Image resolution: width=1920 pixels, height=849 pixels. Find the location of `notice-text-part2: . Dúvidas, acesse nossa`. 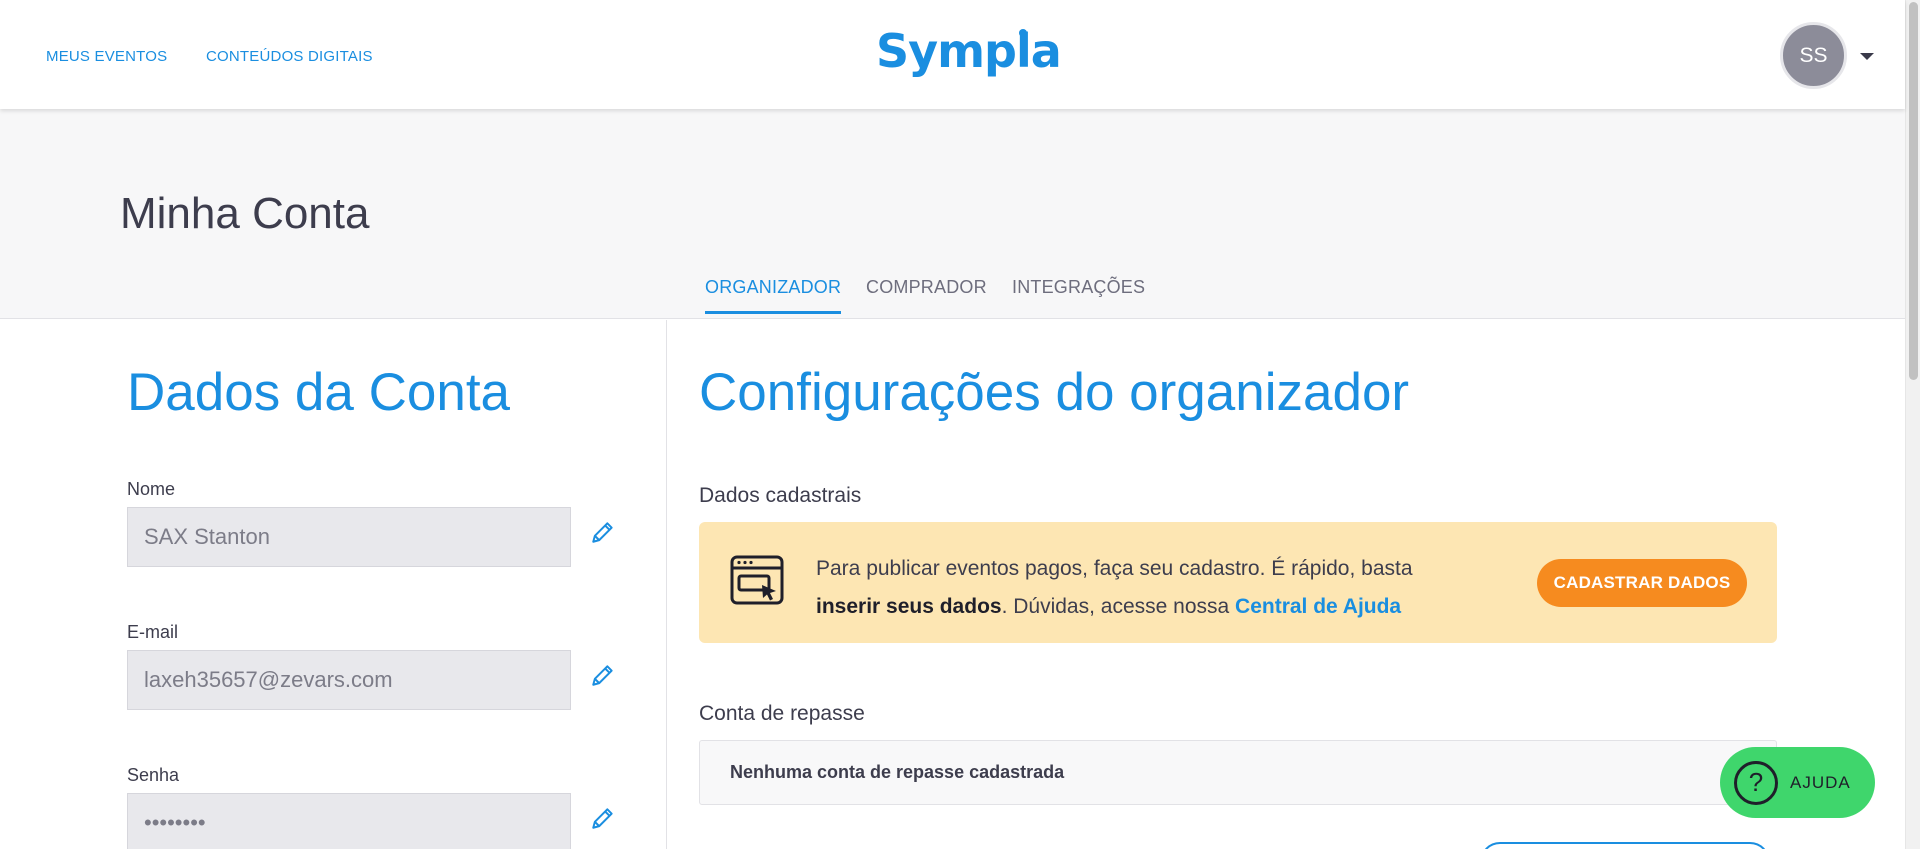

notice-text-part2: . Dúvidas, acesse nossa is located at coordinates (1118, 606).